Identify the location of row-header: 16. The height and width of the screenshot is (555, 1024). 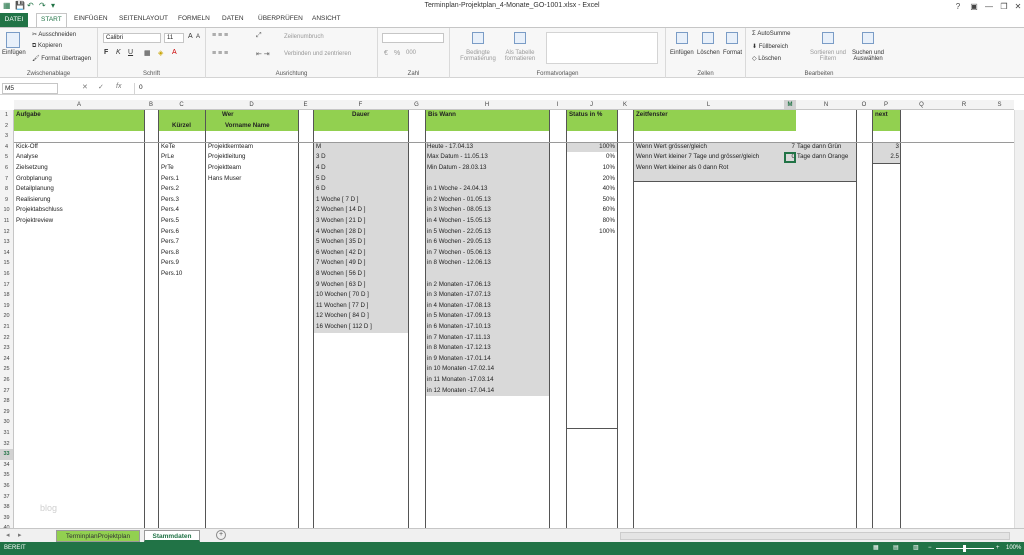
(7, 274).